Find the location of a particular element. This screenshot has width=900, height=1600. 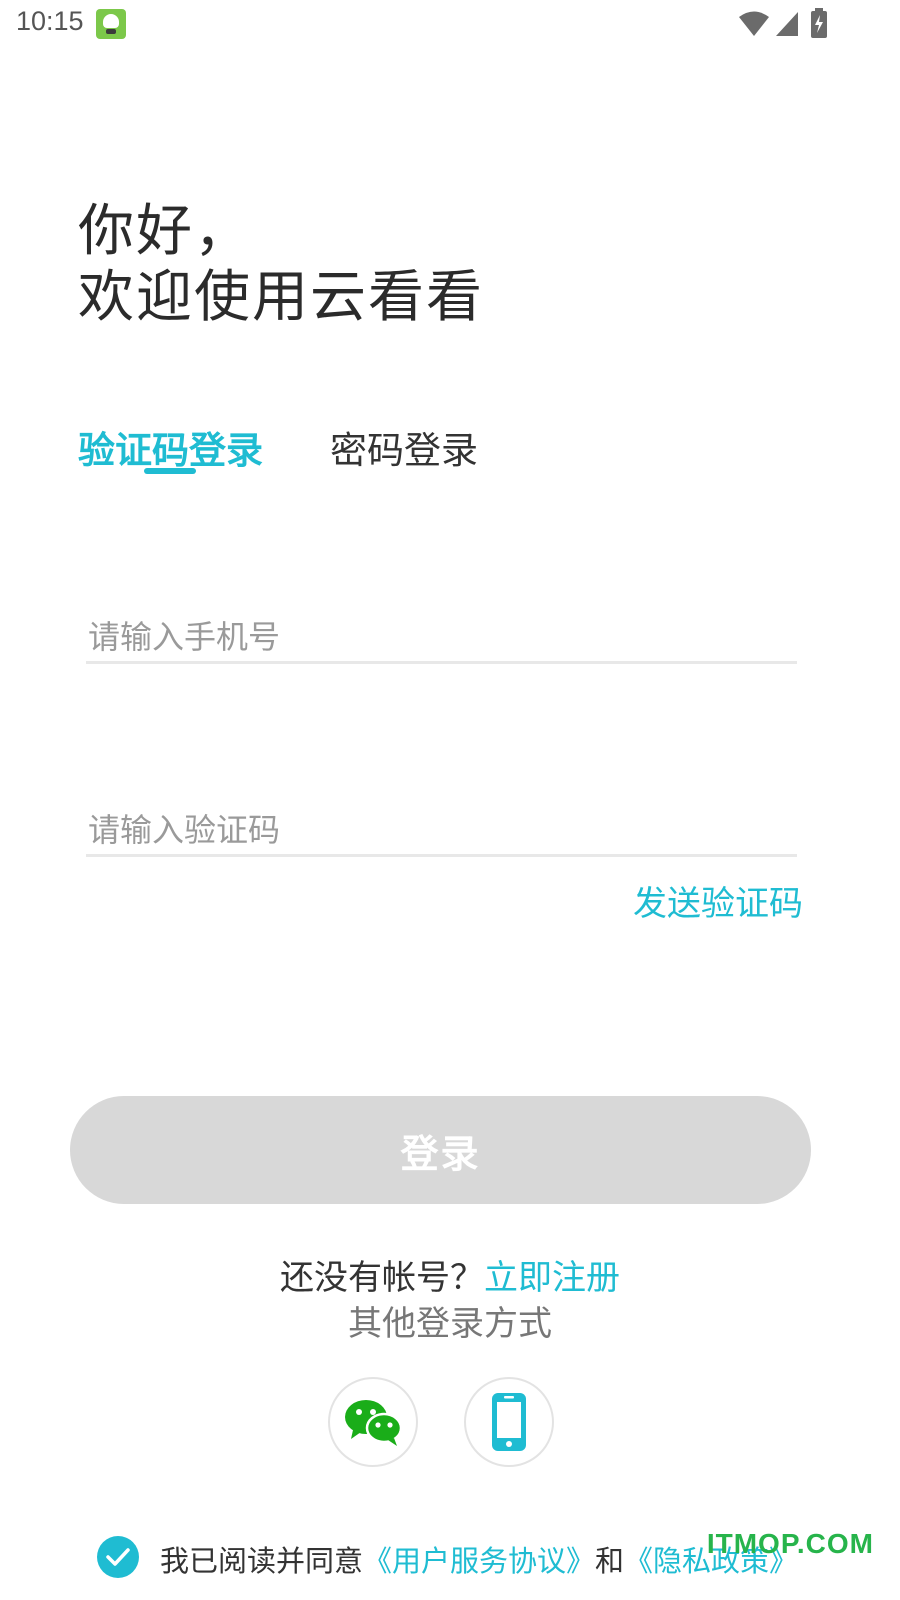

welcome-title: 欢迎使用云看看 is located at coordinates (281, 297).